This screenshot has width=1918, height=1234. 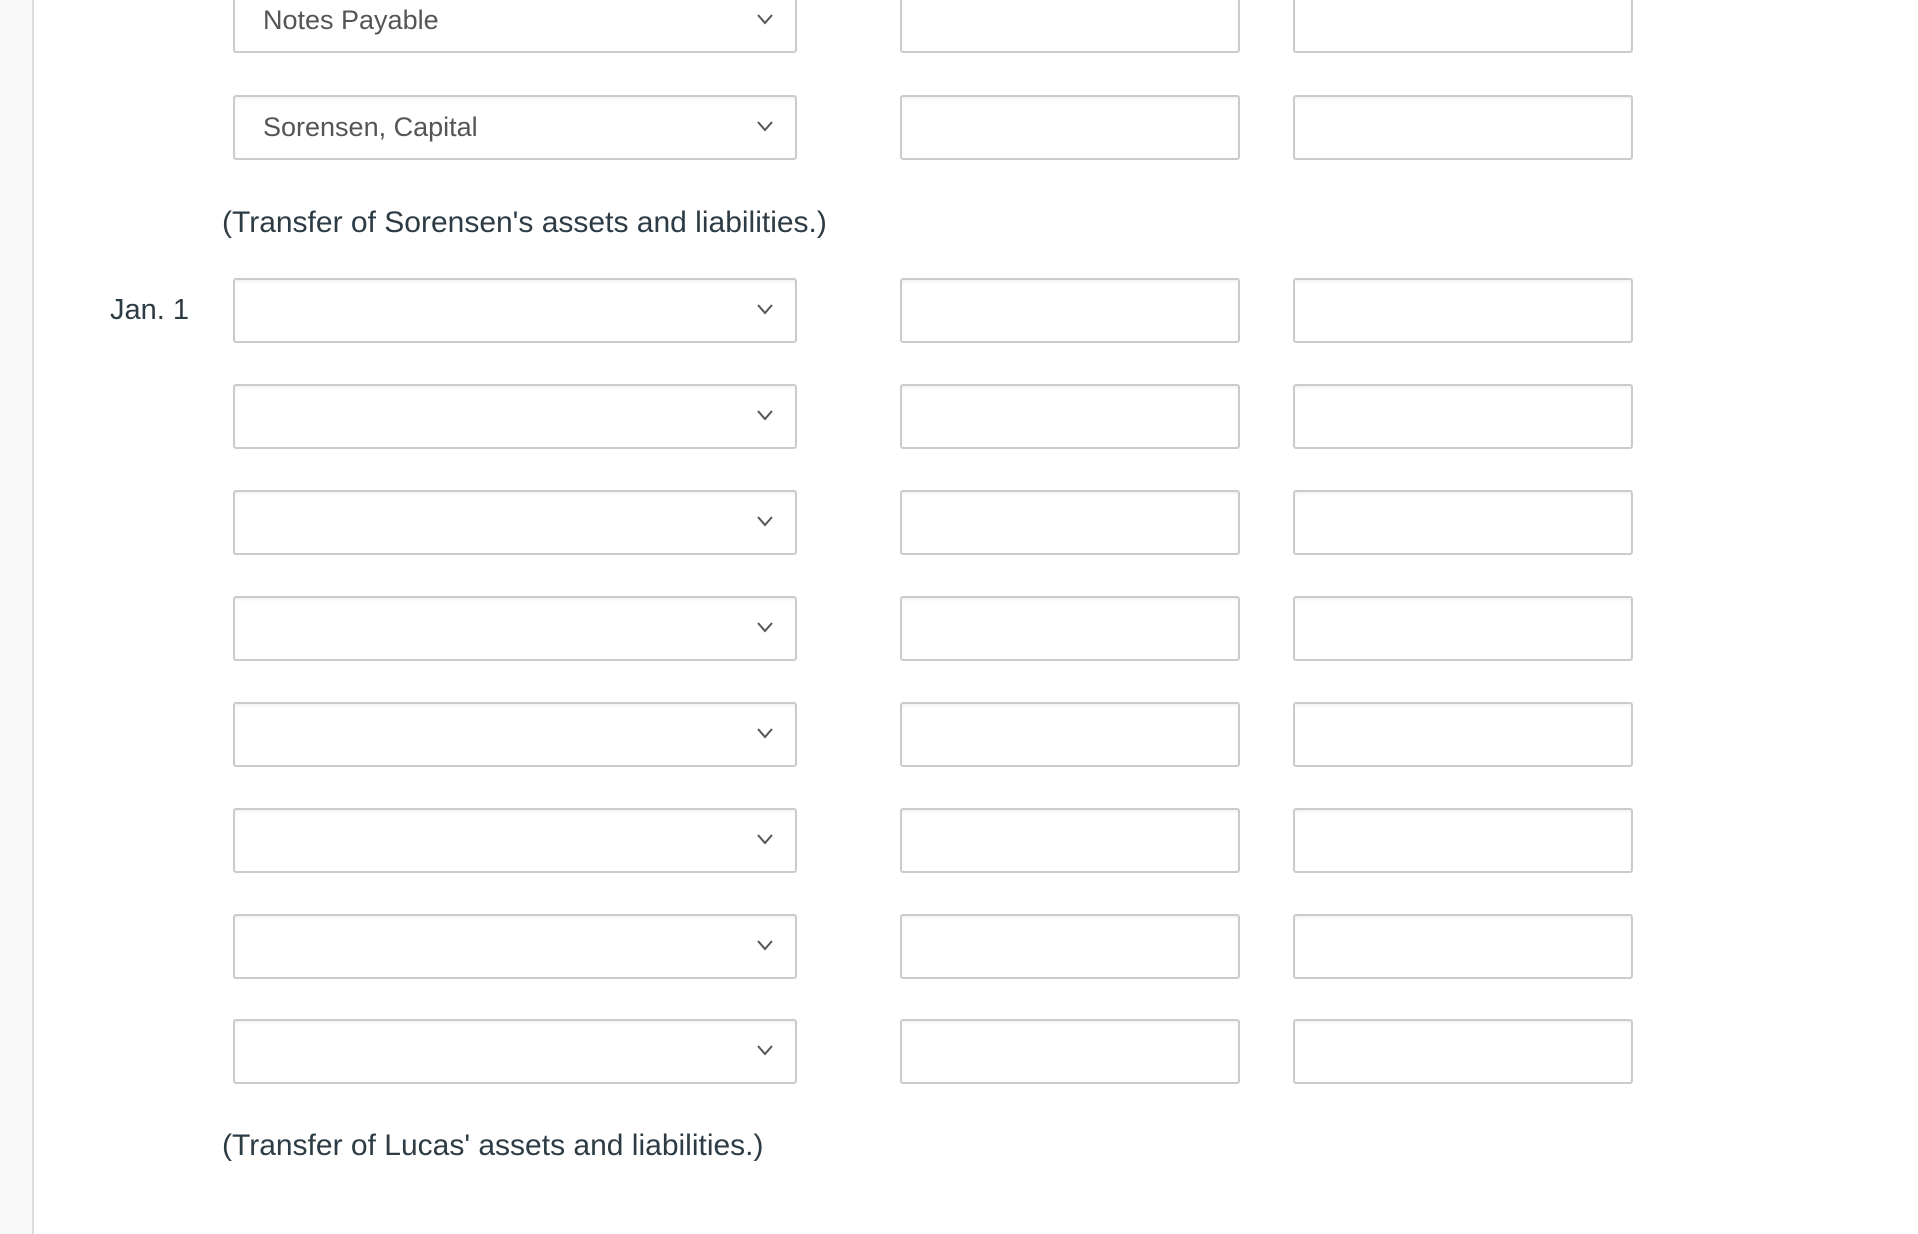 I want to click on account-select: Notes Payable, so click(x=515, y=26).